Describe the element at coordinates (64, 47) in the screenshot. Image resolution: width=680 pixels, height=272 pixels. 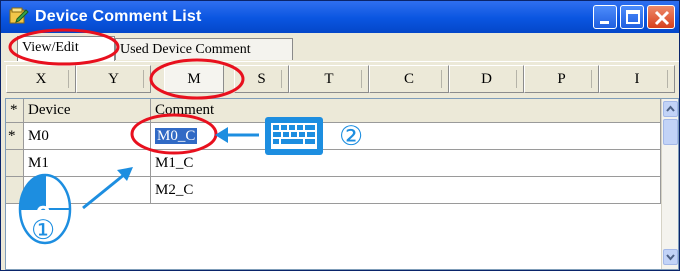
I see `highlight-view-edit-tab` at that location.